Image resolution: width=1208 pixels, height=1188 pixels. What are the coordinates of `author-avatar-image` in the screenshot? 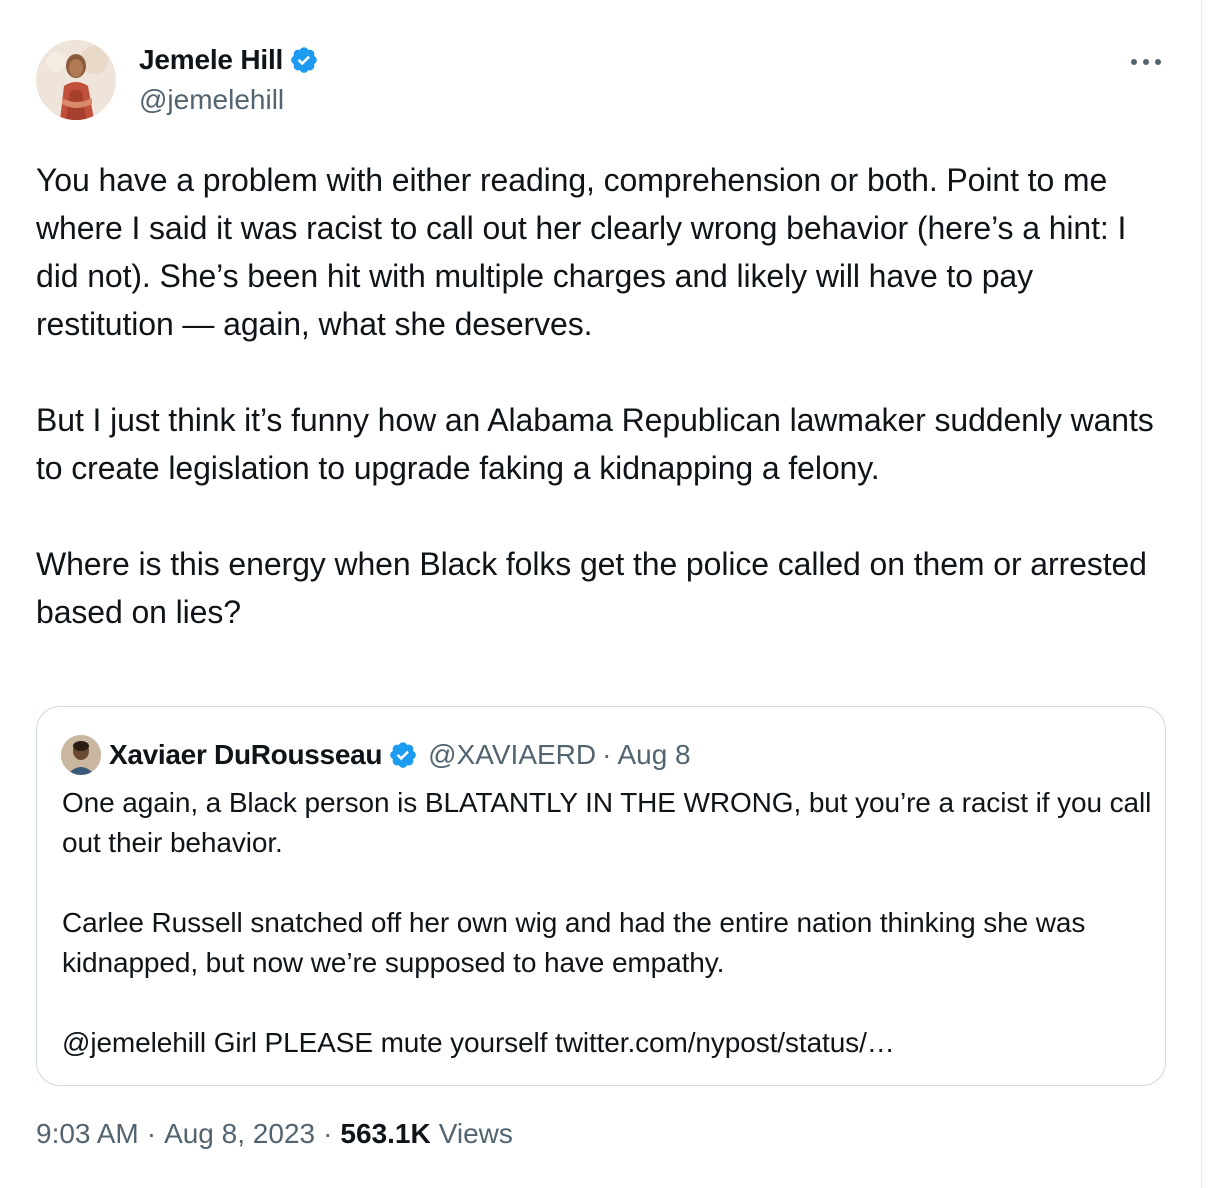 It's located at (76, 80).